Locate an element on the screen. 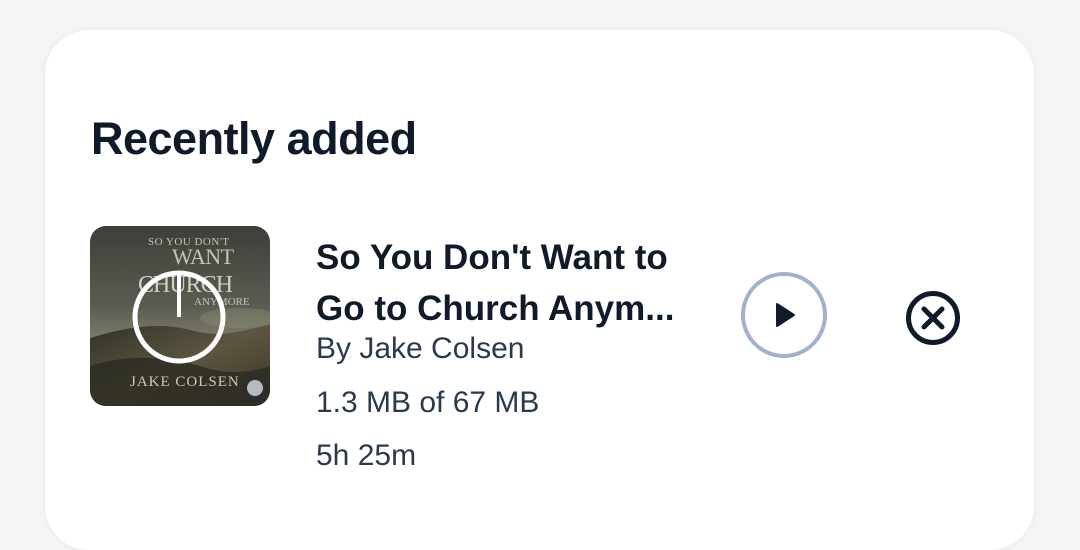  book-duration: 5h 25m is located at coordinates (366, 455).